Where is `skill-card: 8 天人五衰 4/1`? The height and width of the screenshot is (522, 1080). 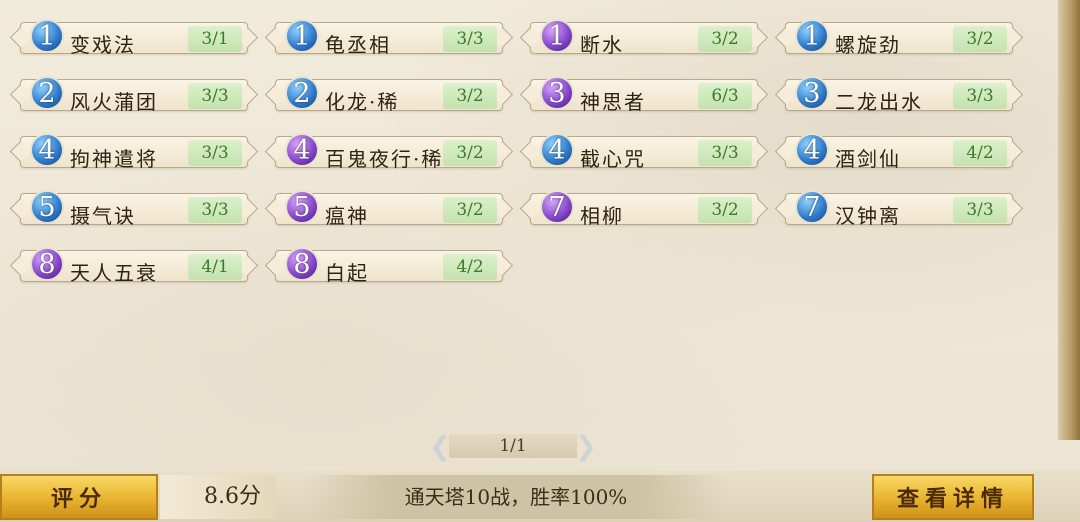
skill-card: 8 天人五衰 4/1 is located at coordinates (130, 266).